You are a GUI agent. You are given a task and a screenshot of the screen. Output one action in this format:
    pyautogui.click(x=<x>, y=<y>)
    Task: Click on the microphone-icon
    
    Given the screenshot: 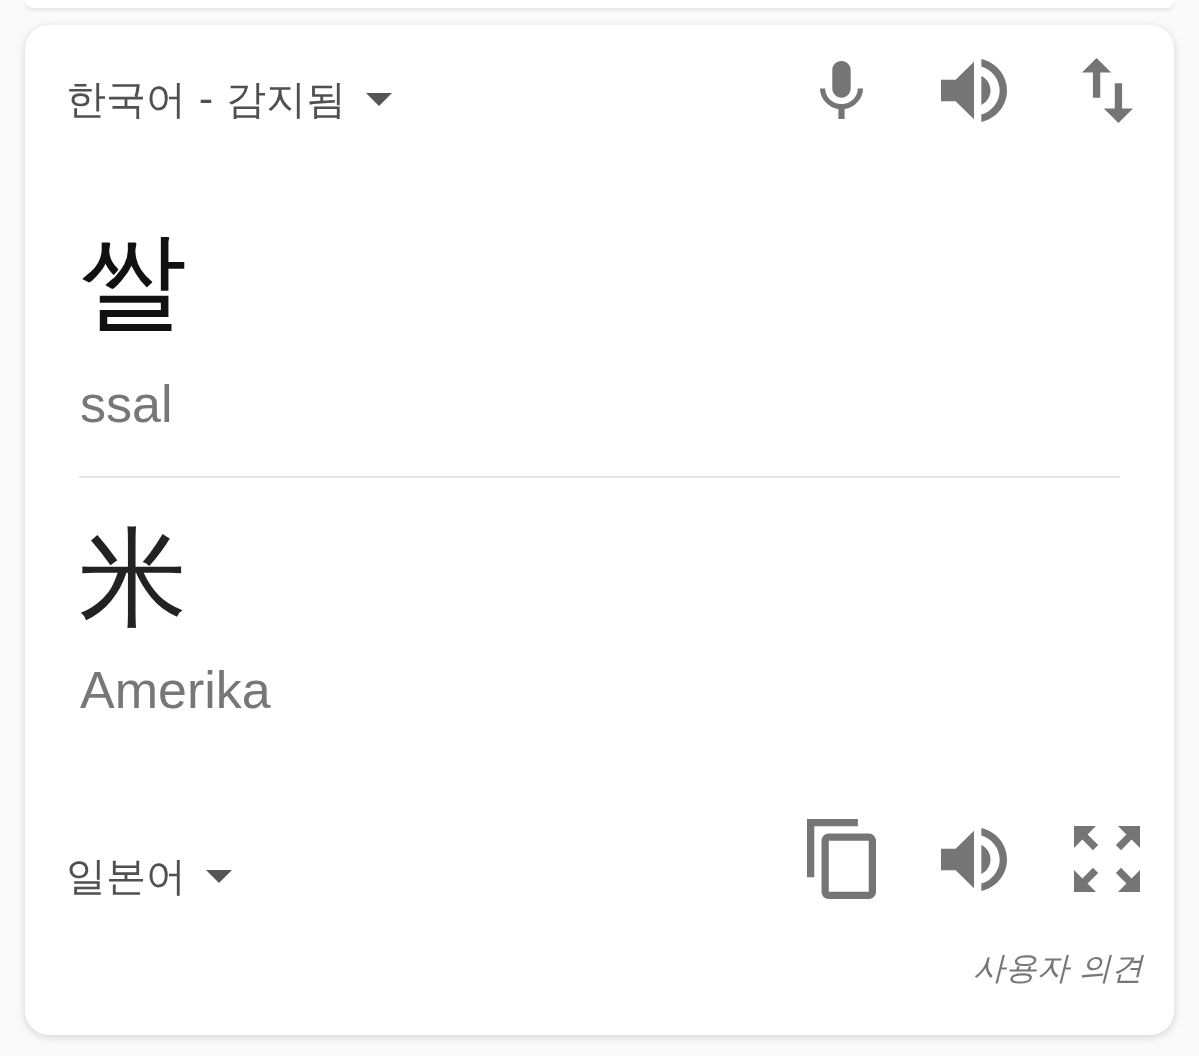 What is the action you would take?
    pyautogui.click(x=841, y=90)
    